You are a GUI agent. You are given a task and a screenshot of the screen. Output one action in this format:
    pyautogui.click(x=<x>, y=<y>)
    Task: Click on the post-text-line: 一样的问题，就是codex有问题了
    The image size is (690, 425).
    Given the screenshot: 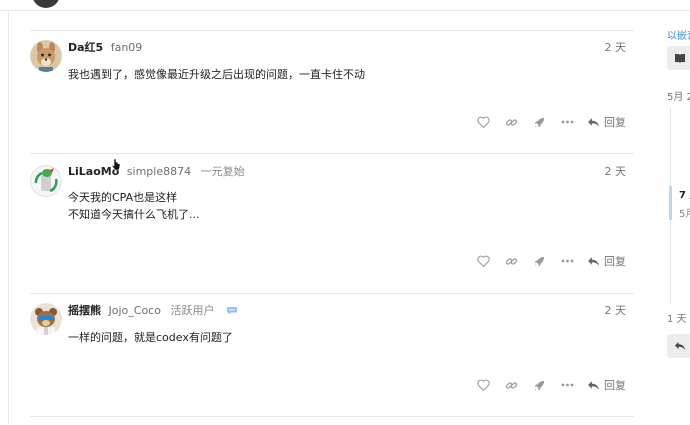 What is the action you would take?
    pyautogui.click(x=150, y=337)
    